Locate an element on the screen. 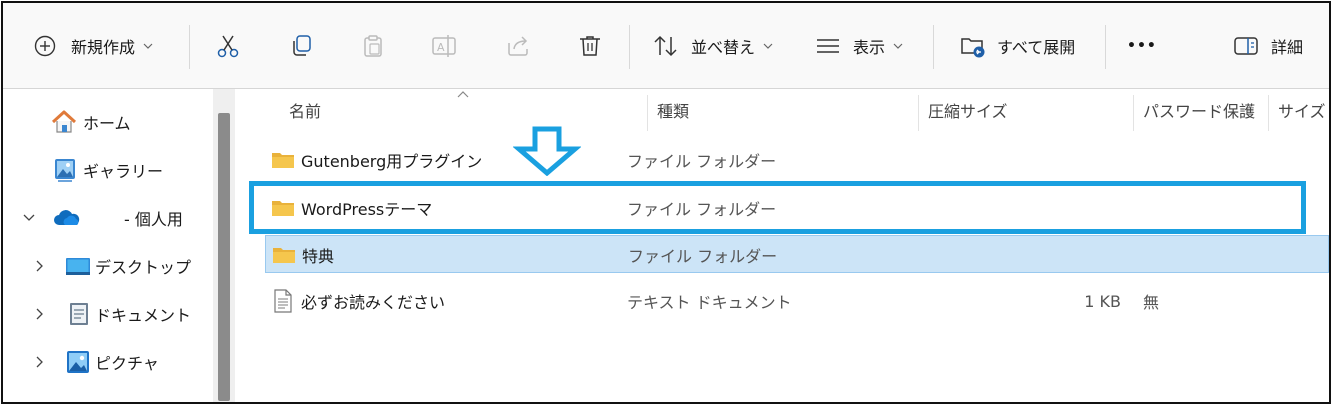 Image resolution: width=1334 pixels, height=407 pixels. onedrive-cloud-icon is located at coordinates (67, 217).